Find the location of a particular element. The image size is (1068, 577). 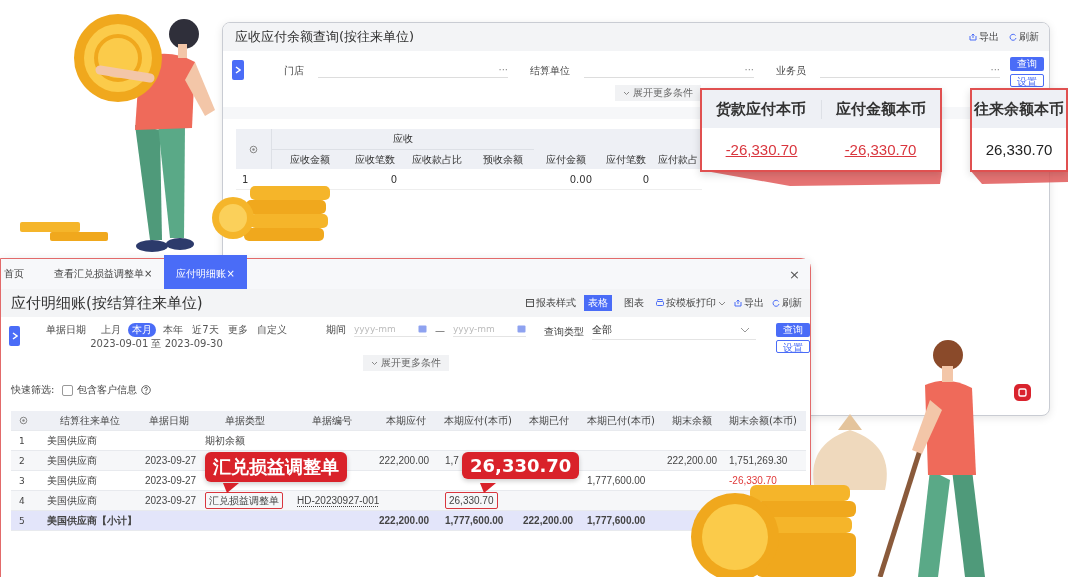

view-toggle: 图表 is located at coordinates (634, 303).